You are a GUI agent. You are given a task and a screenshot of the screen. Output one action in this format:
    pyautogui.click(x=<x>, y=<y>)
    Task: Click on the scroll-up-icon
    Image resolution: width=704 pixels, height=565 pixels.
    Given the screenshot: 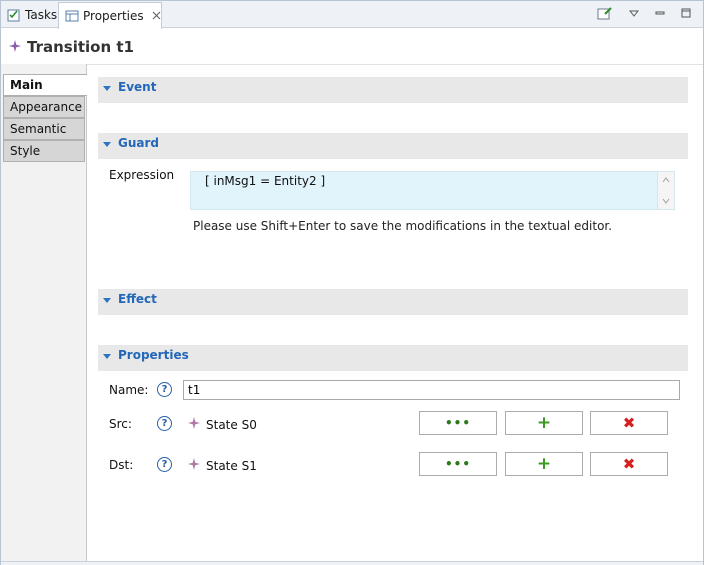 What is the action you would take?
    pyautogui.click(x=666, y=180)
    